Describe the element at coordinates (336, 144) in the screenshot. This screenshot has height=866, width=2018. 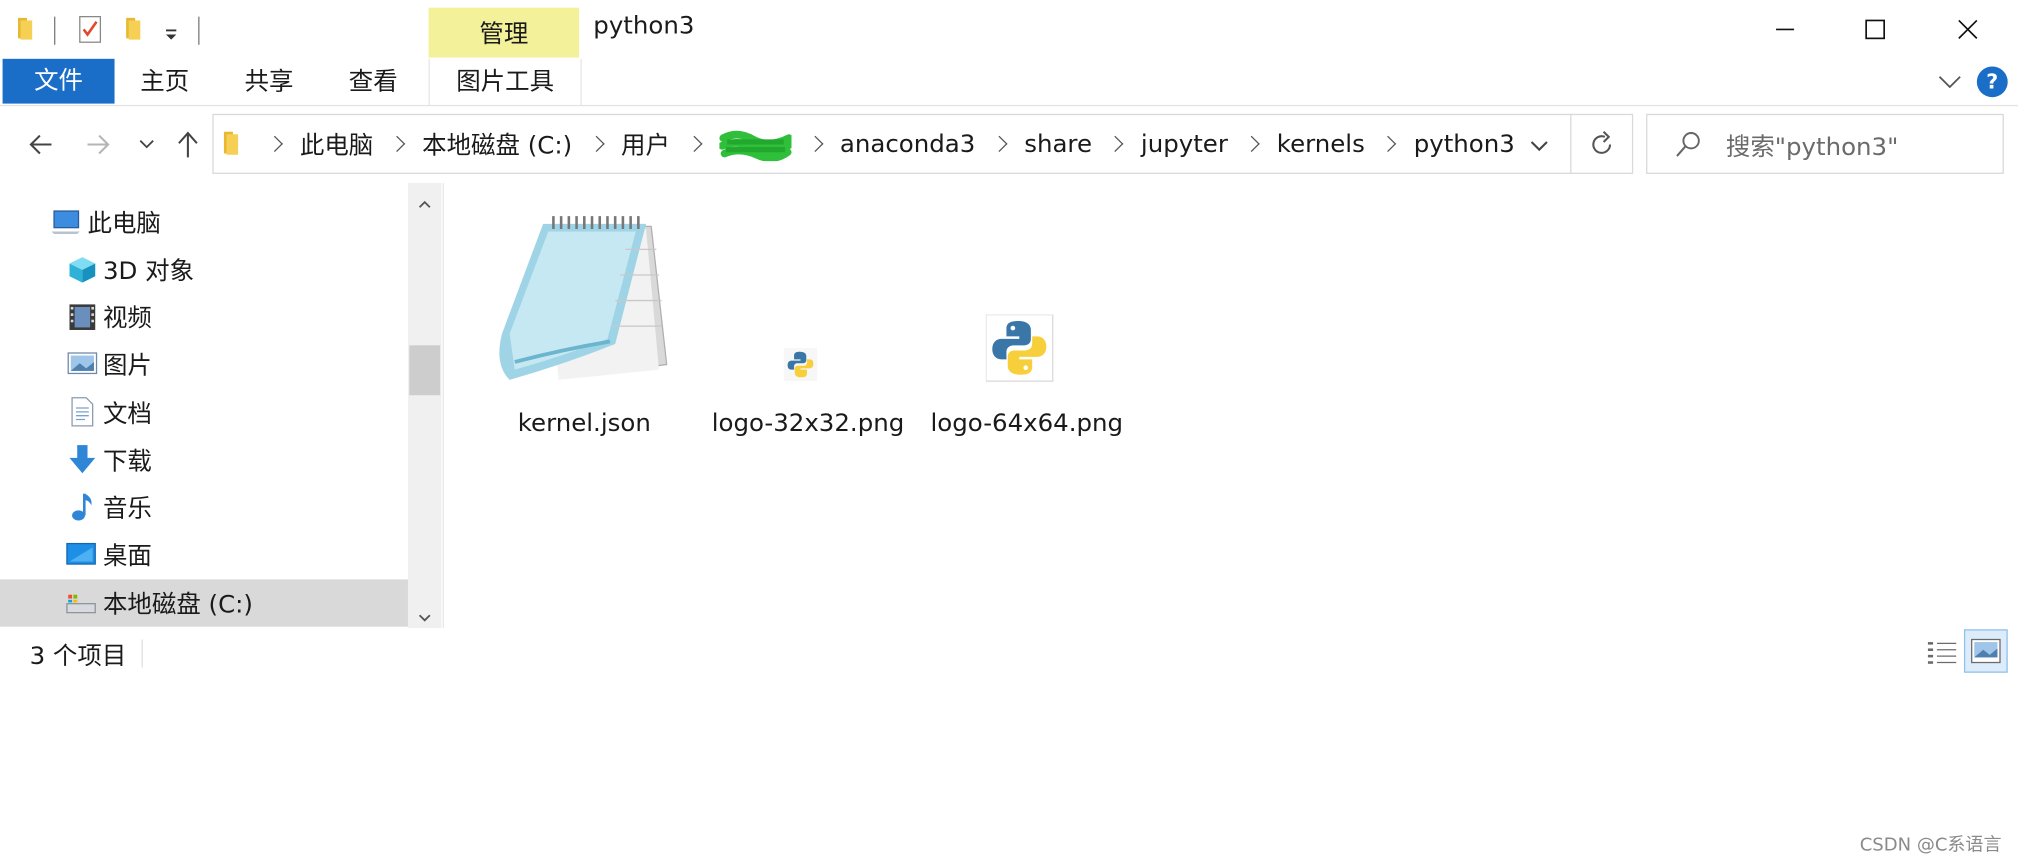
I see `crumb-this-pc: 此电脑` at that location.